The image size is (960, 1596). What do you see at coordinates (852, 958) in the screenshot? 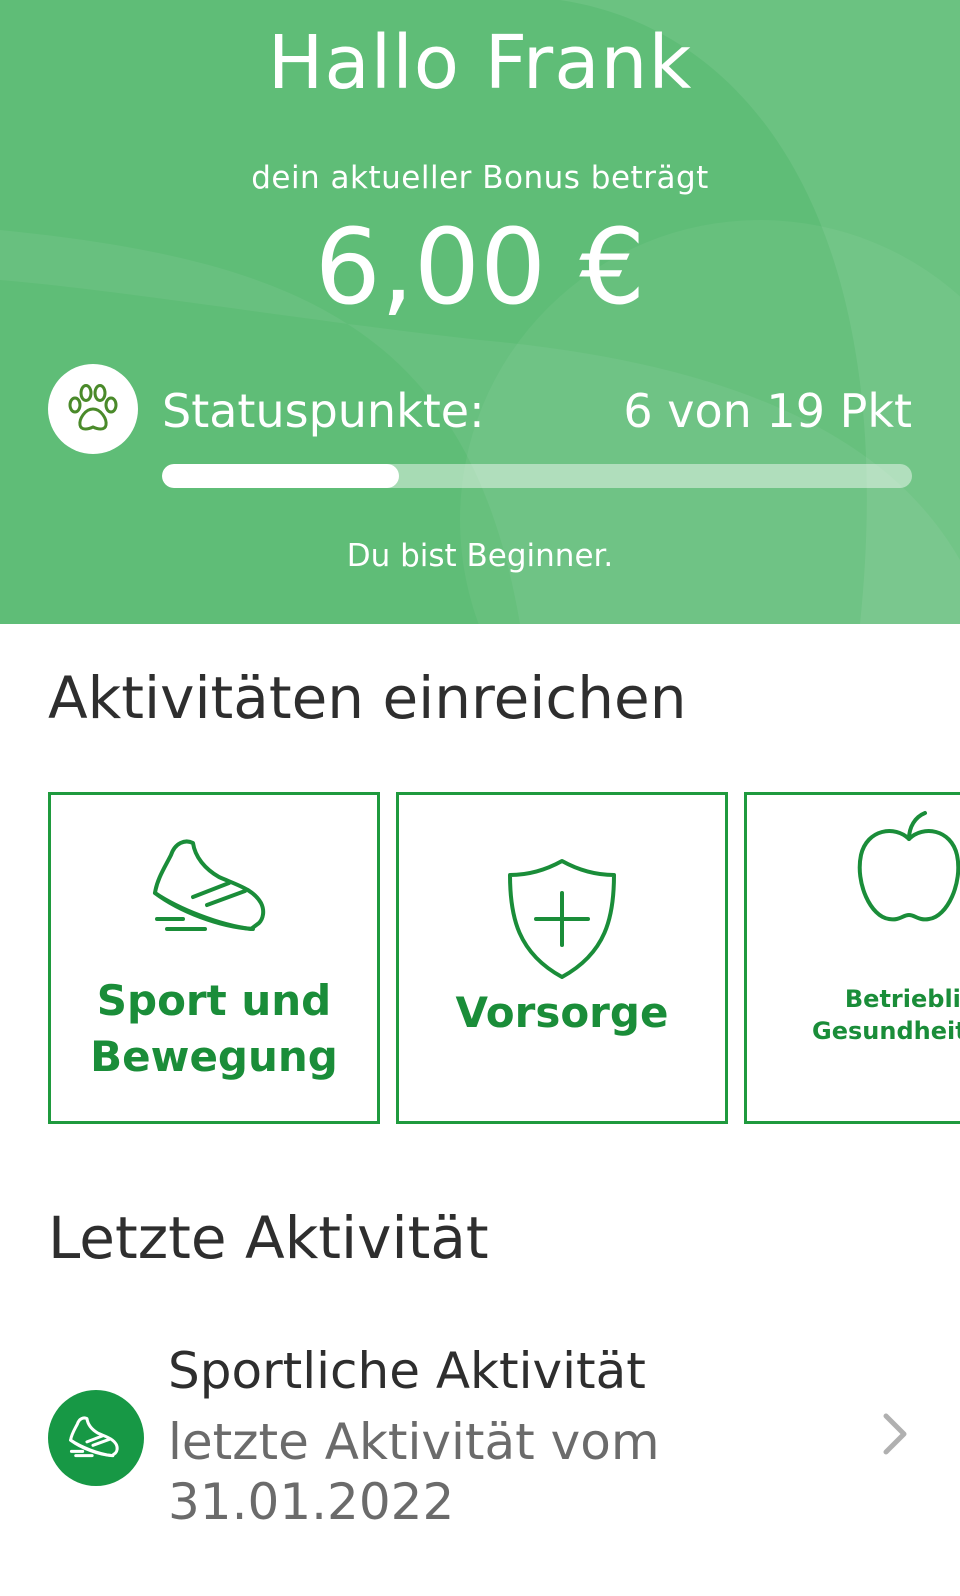
I see `tile-bgf: Betrieblic Gesundheitsfö` at bounding box center [852, 958].